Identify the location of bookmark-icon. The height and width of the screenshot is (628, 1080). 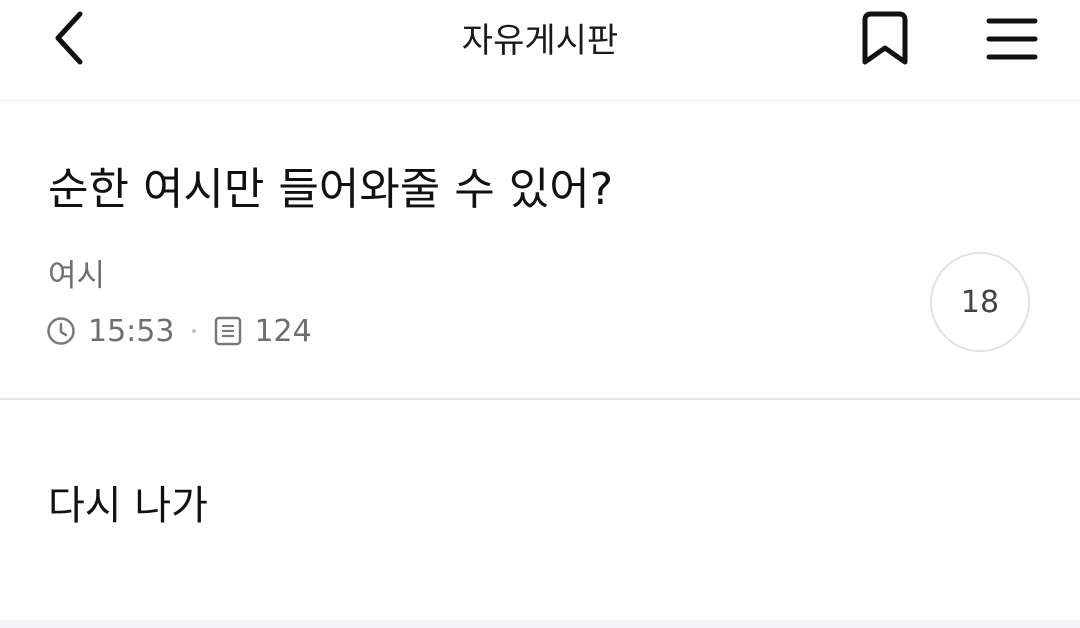
(885, 38).